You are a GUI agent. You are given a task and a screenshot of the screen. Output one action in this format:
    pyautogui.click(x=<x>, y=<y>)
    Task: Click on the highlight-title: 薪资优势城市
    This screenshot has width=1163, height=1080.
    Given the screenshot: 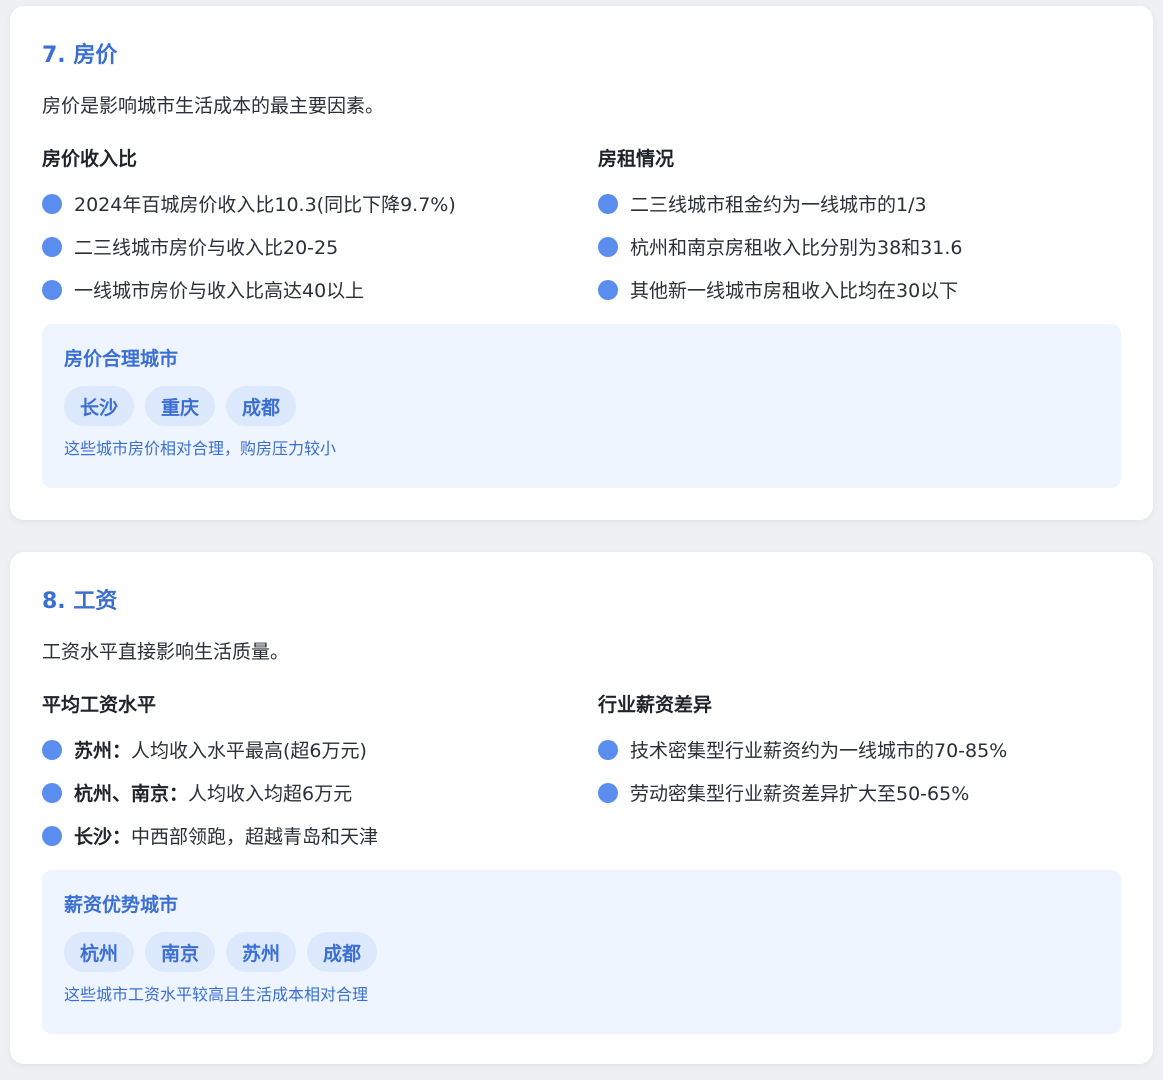 What is the action you would take?
    pyautogui.click(x=121, y=905)
    